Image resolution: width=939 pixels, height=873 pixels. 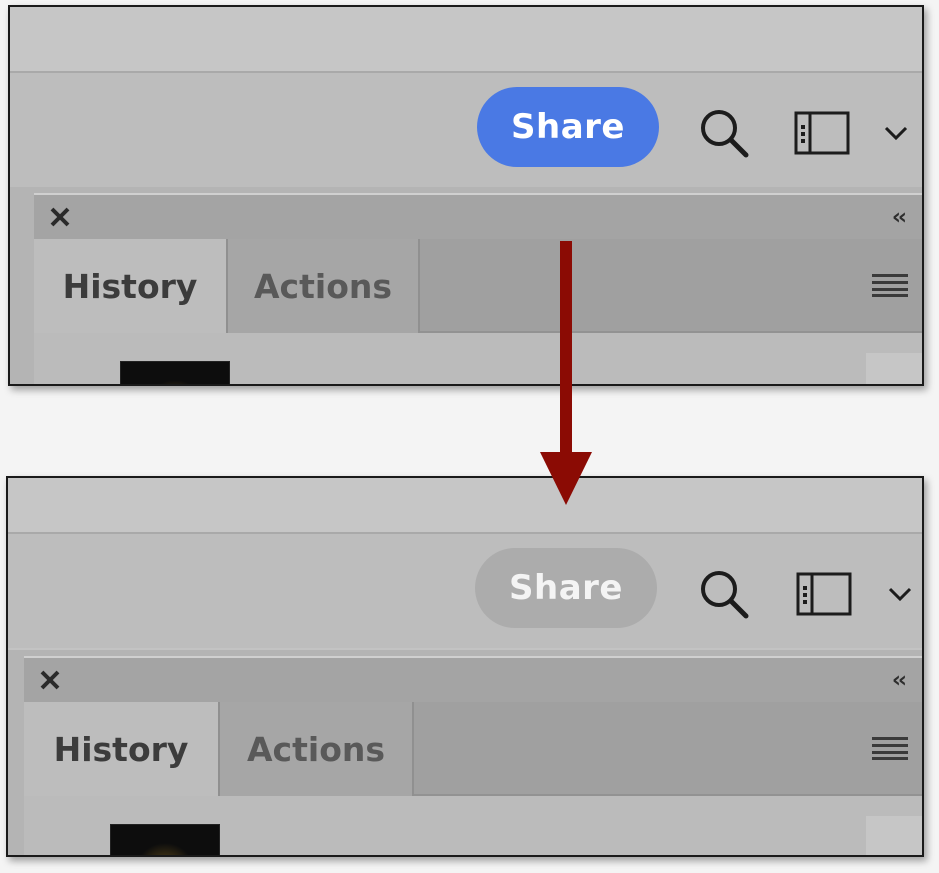 I want to click on arrow-head, so click(x=566, y=478).